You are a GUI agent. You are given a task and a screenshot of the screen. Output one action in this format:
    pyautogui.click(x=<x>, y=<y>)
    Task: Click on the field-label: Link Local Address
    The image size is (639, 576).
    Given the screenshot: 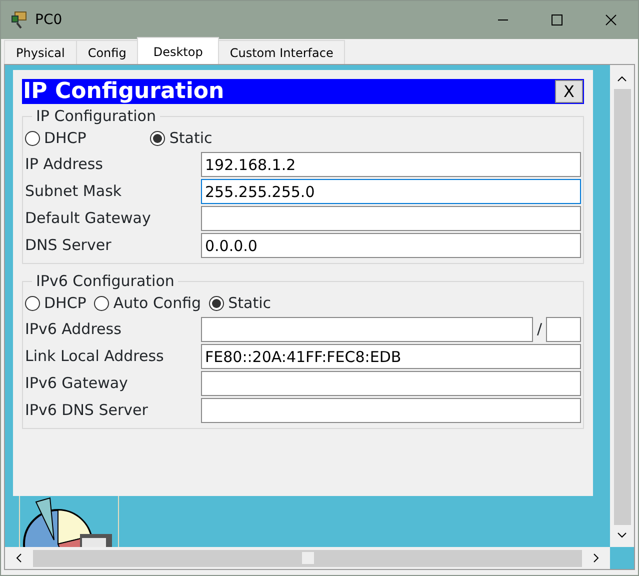 What is the action you would take?
    pyautogui.click(x=95, y=357)
    